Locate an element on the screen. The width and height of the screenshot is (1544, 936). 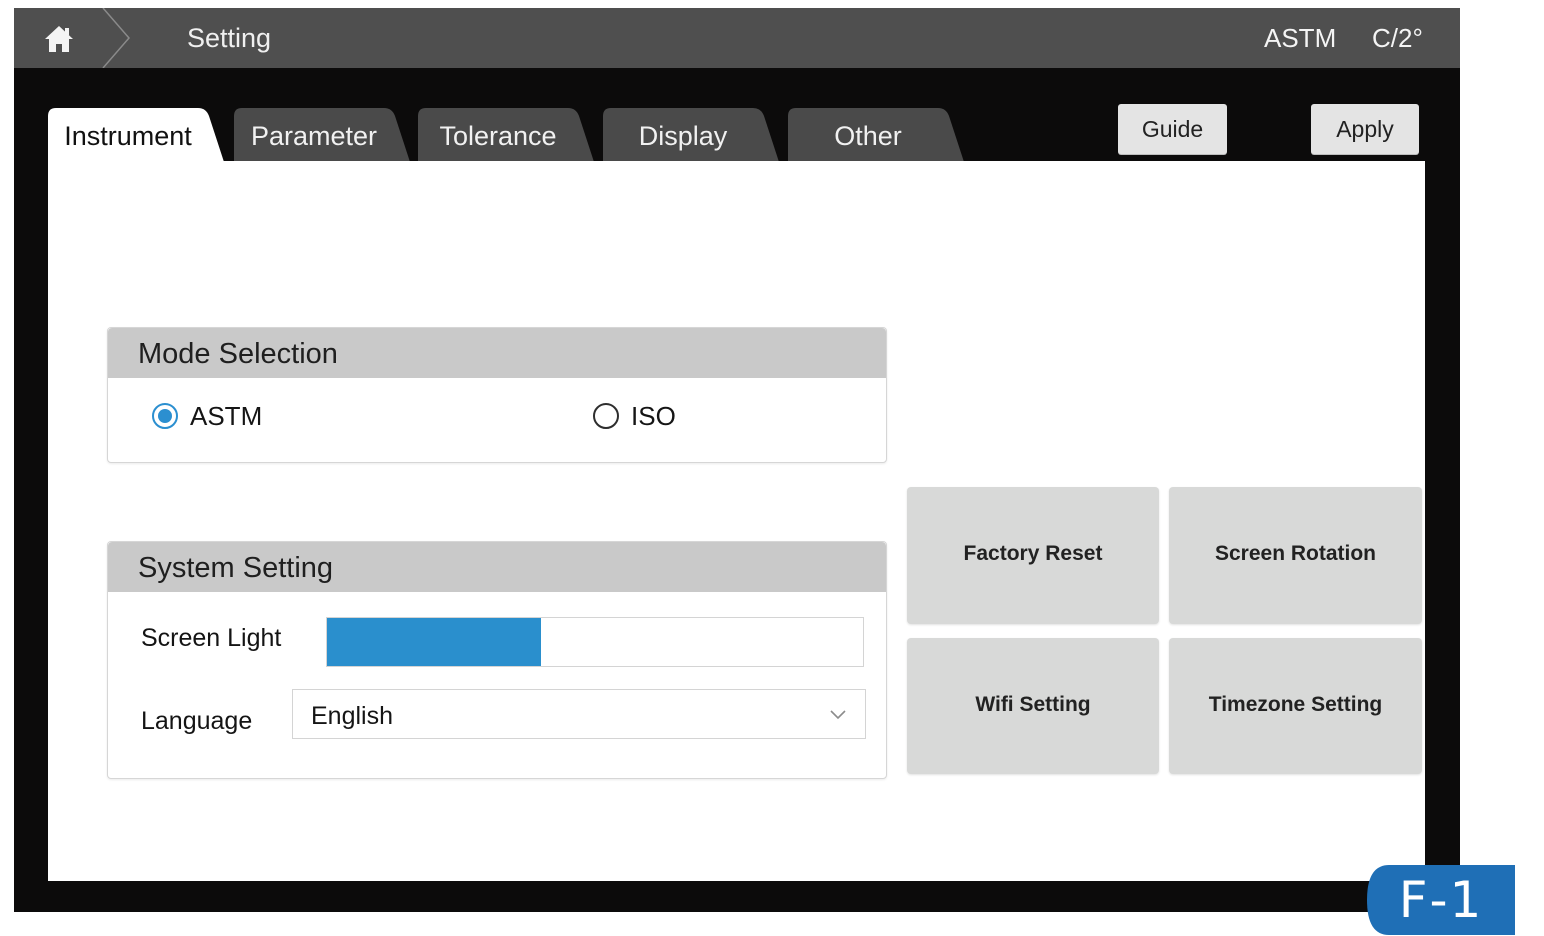
tab-label: Other is located at coordinates (868, 136).